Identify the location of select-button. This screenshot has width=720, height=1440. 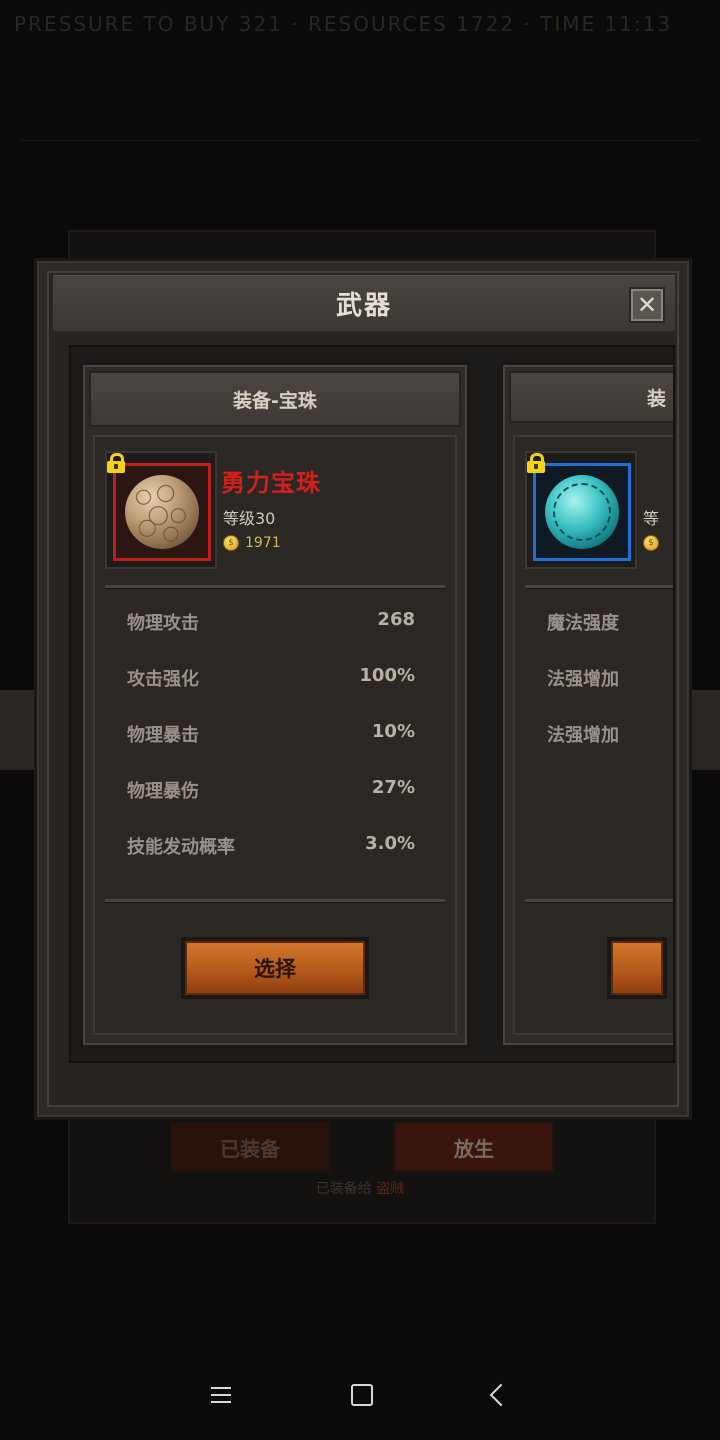
(637, 968).